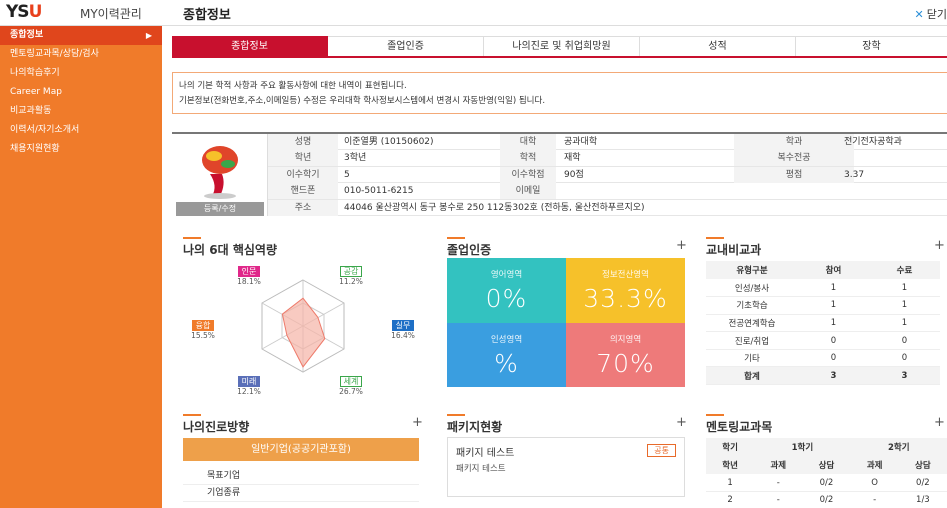 This screenshot has width=947, height=508. I want to click on table-row: 기초학습 1 1, so click(823, 305).